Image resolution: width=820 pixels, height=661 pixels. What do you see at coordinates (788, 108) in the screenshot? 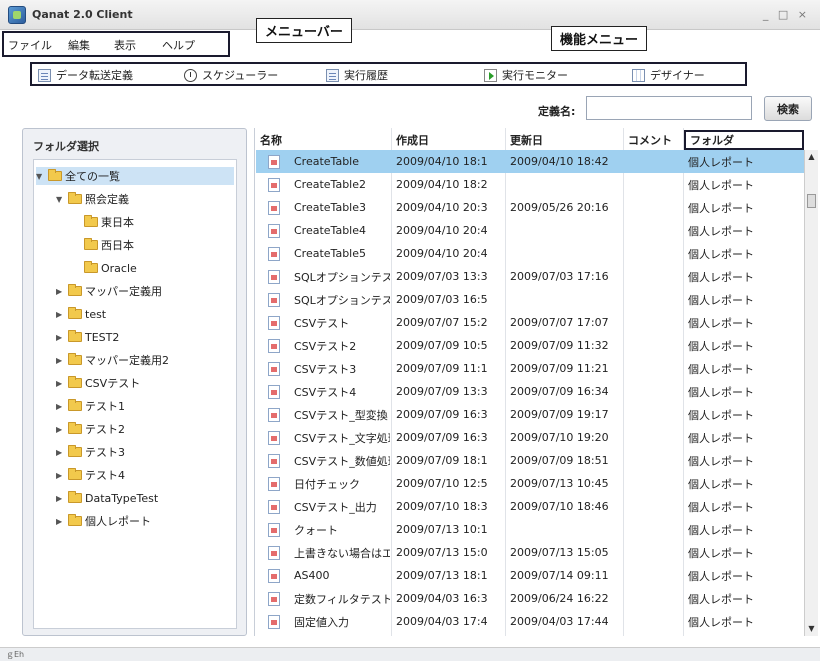
I see `search-button: 検索` at bounding box center [788, 108].